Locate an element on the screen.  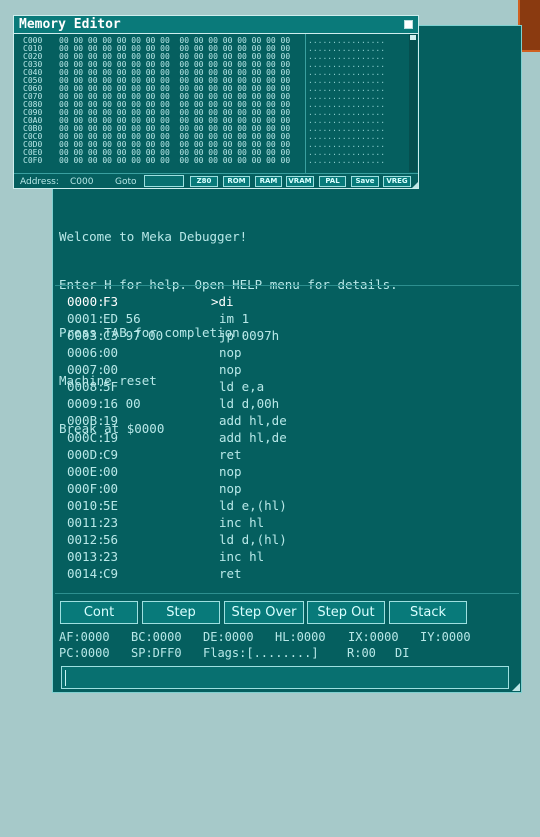
cont-button: Cont is located at coordinates (99, 612).